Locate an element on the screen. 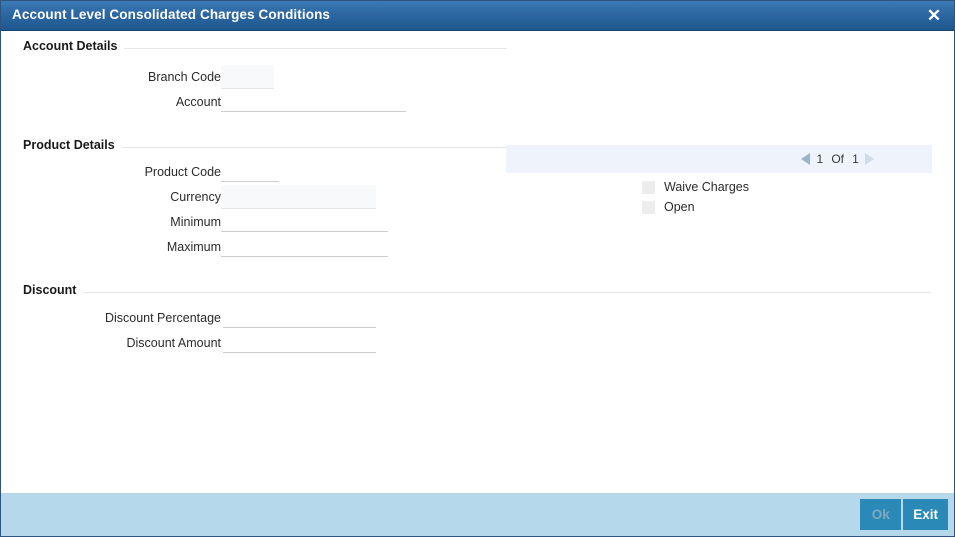  section-product-details: Product Details is located at coordinates (265, 145).